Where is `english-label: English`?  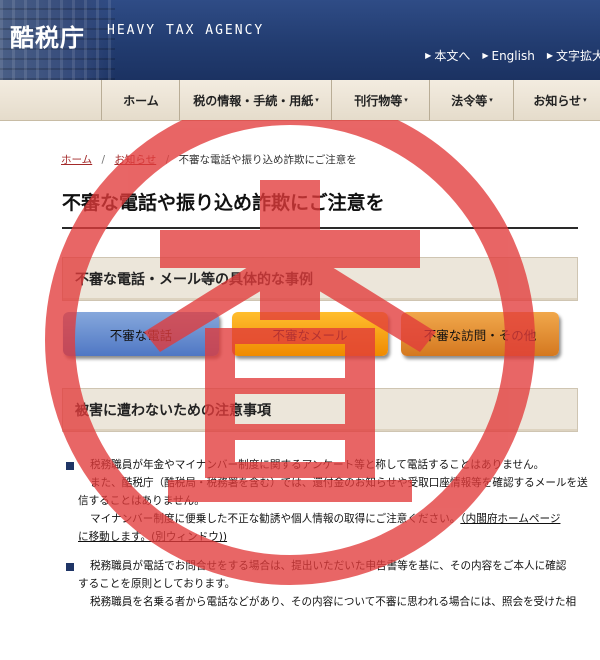 english-label: English is located at coordinates (513, 55).